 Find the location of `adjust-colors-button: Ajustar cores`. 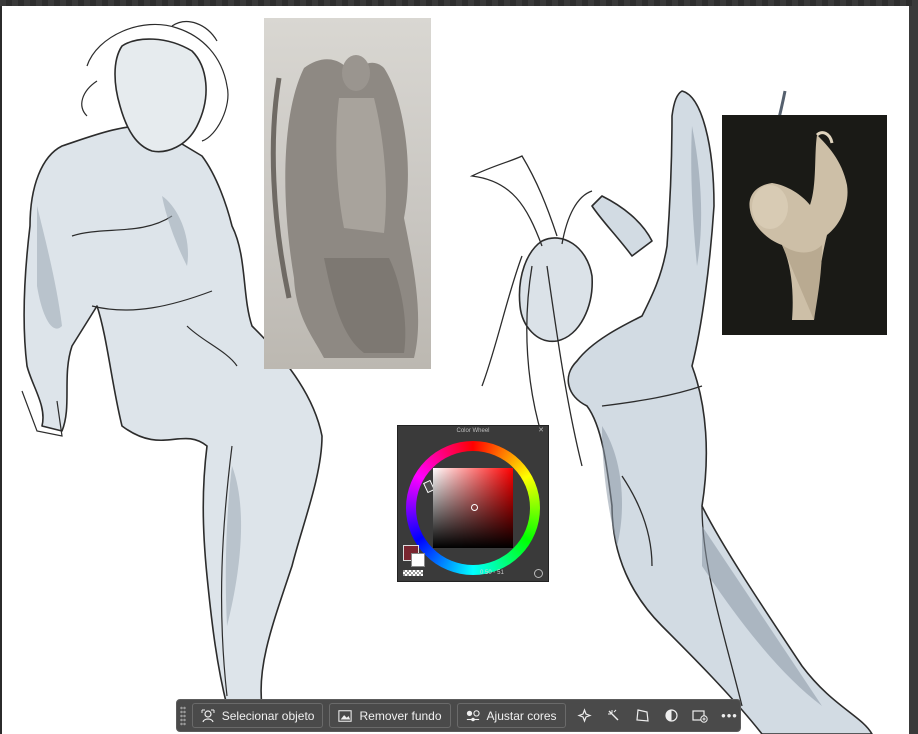

adjust-colors-button: Ajustar cores is located at coordinates (511, 715).